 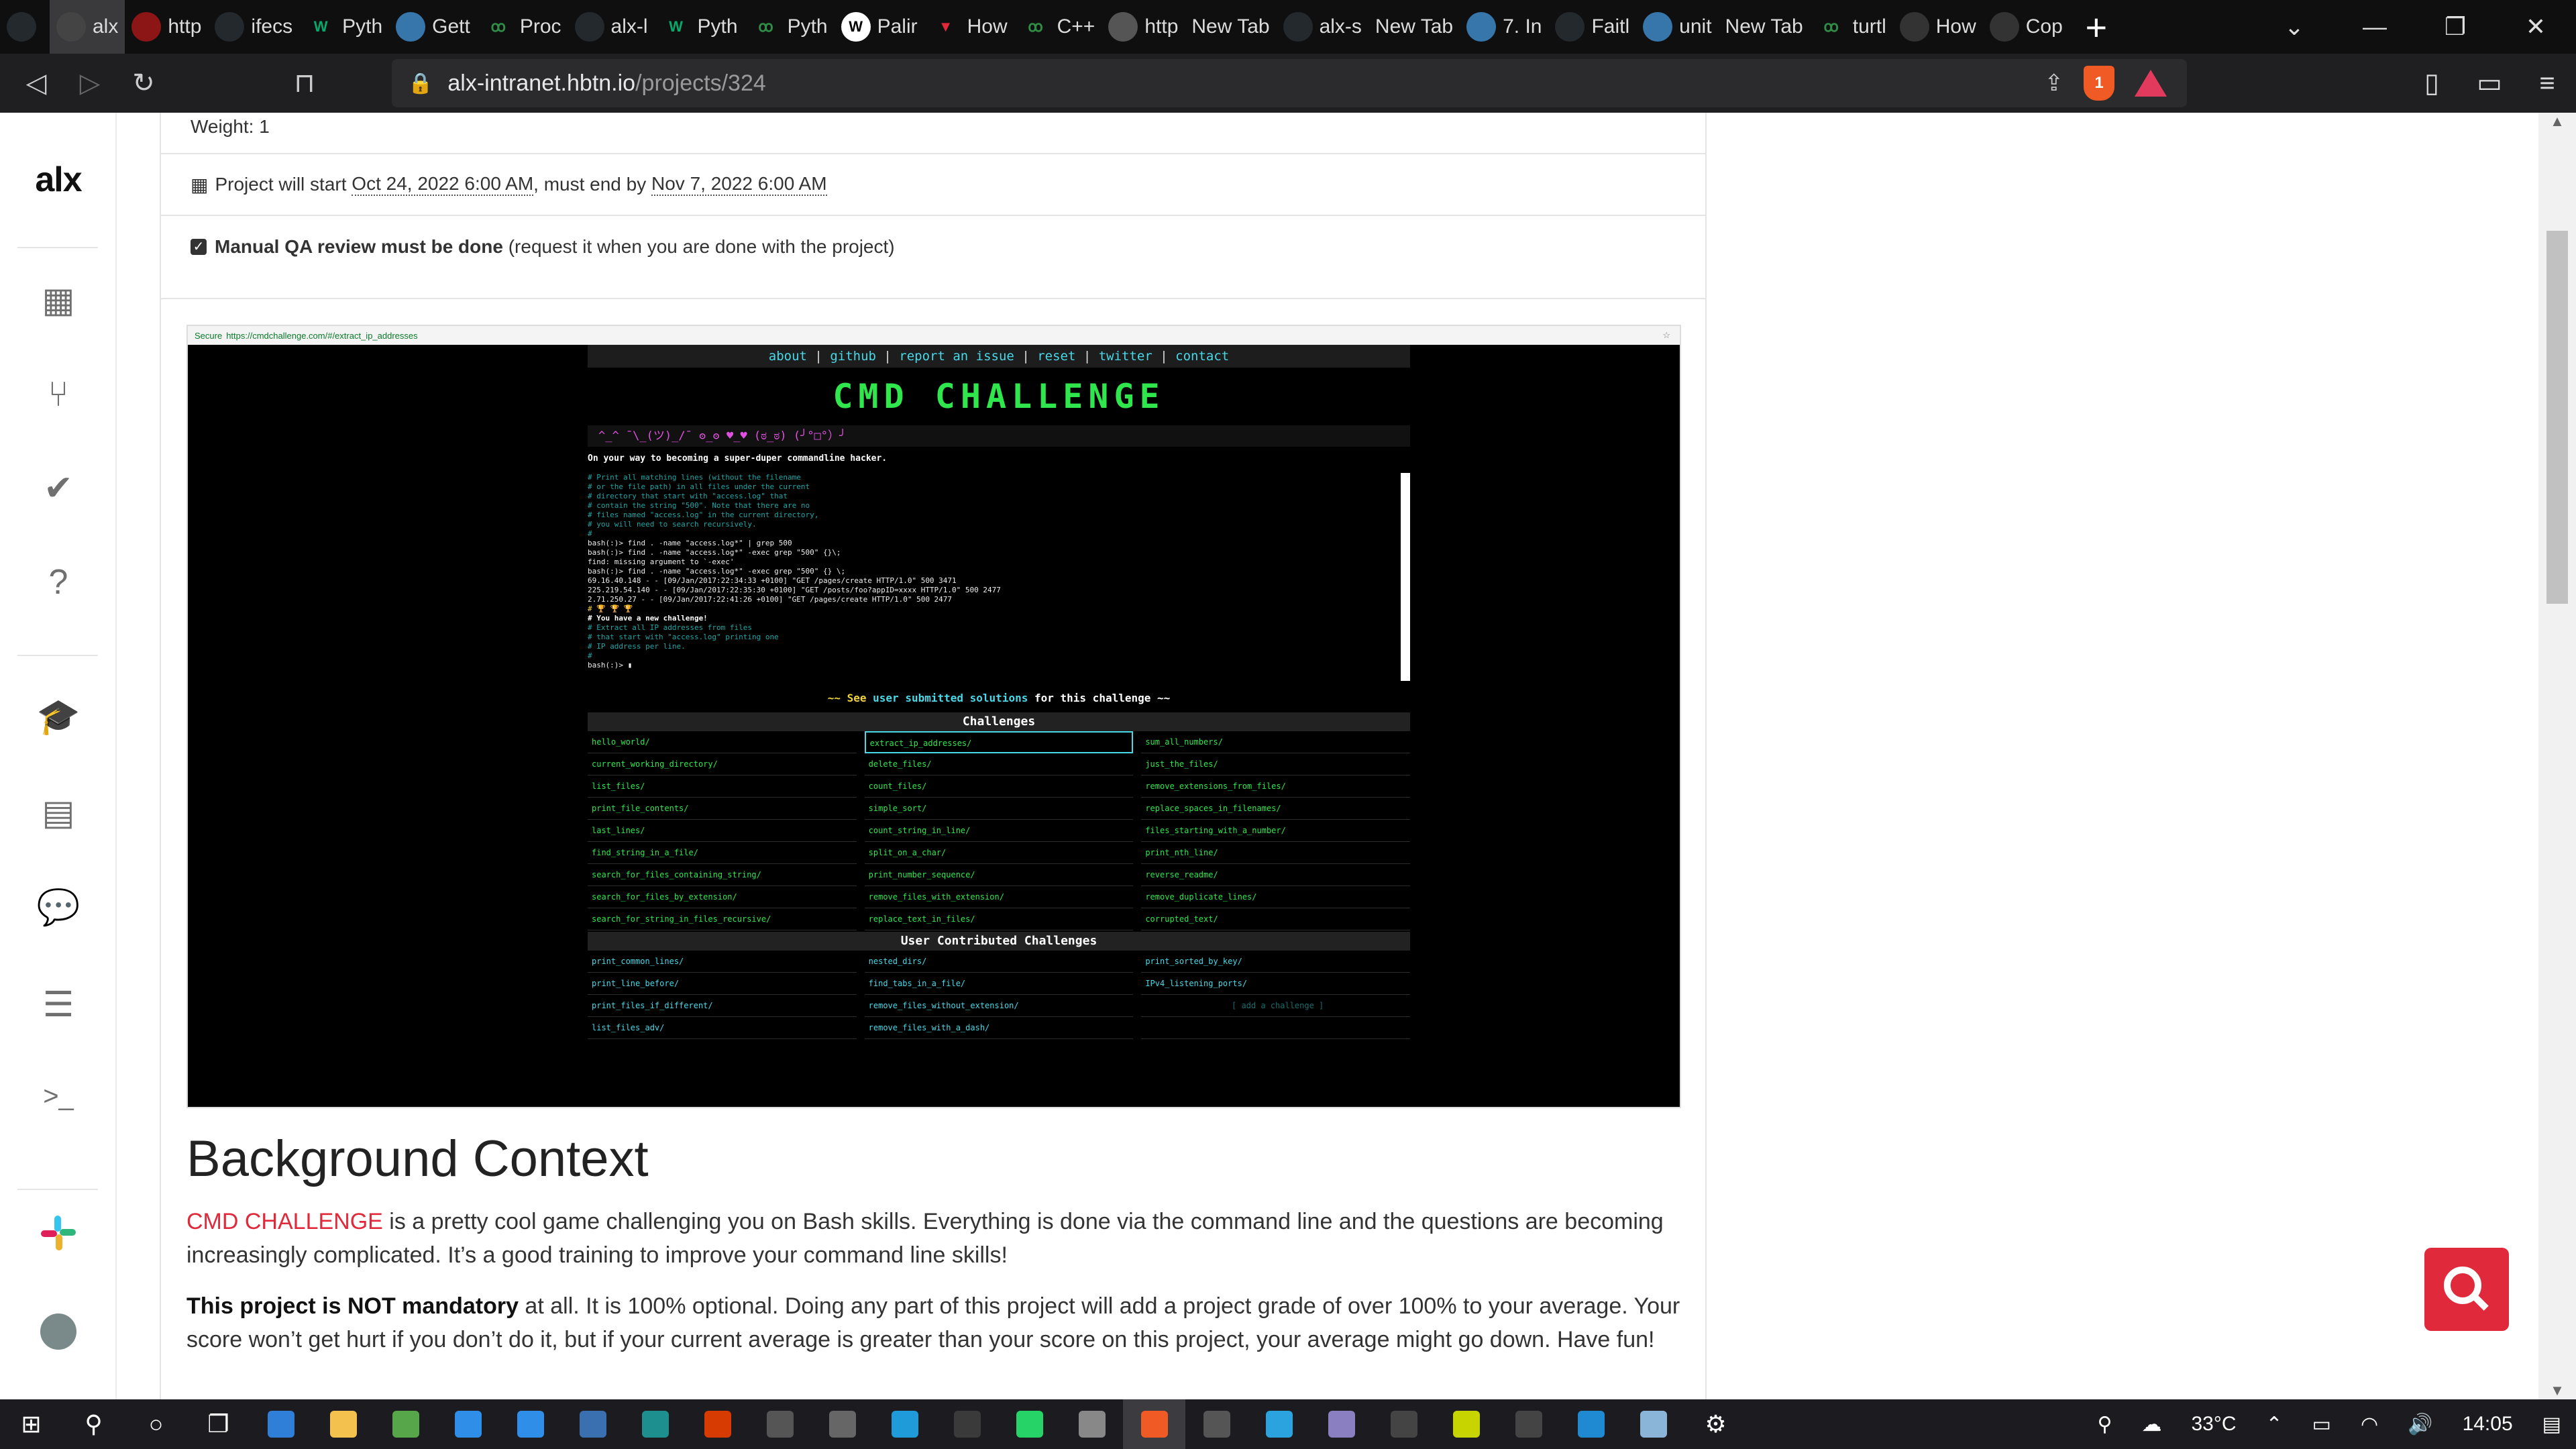 I want to click on document-icon: ▤, so click(x=58, y=813).